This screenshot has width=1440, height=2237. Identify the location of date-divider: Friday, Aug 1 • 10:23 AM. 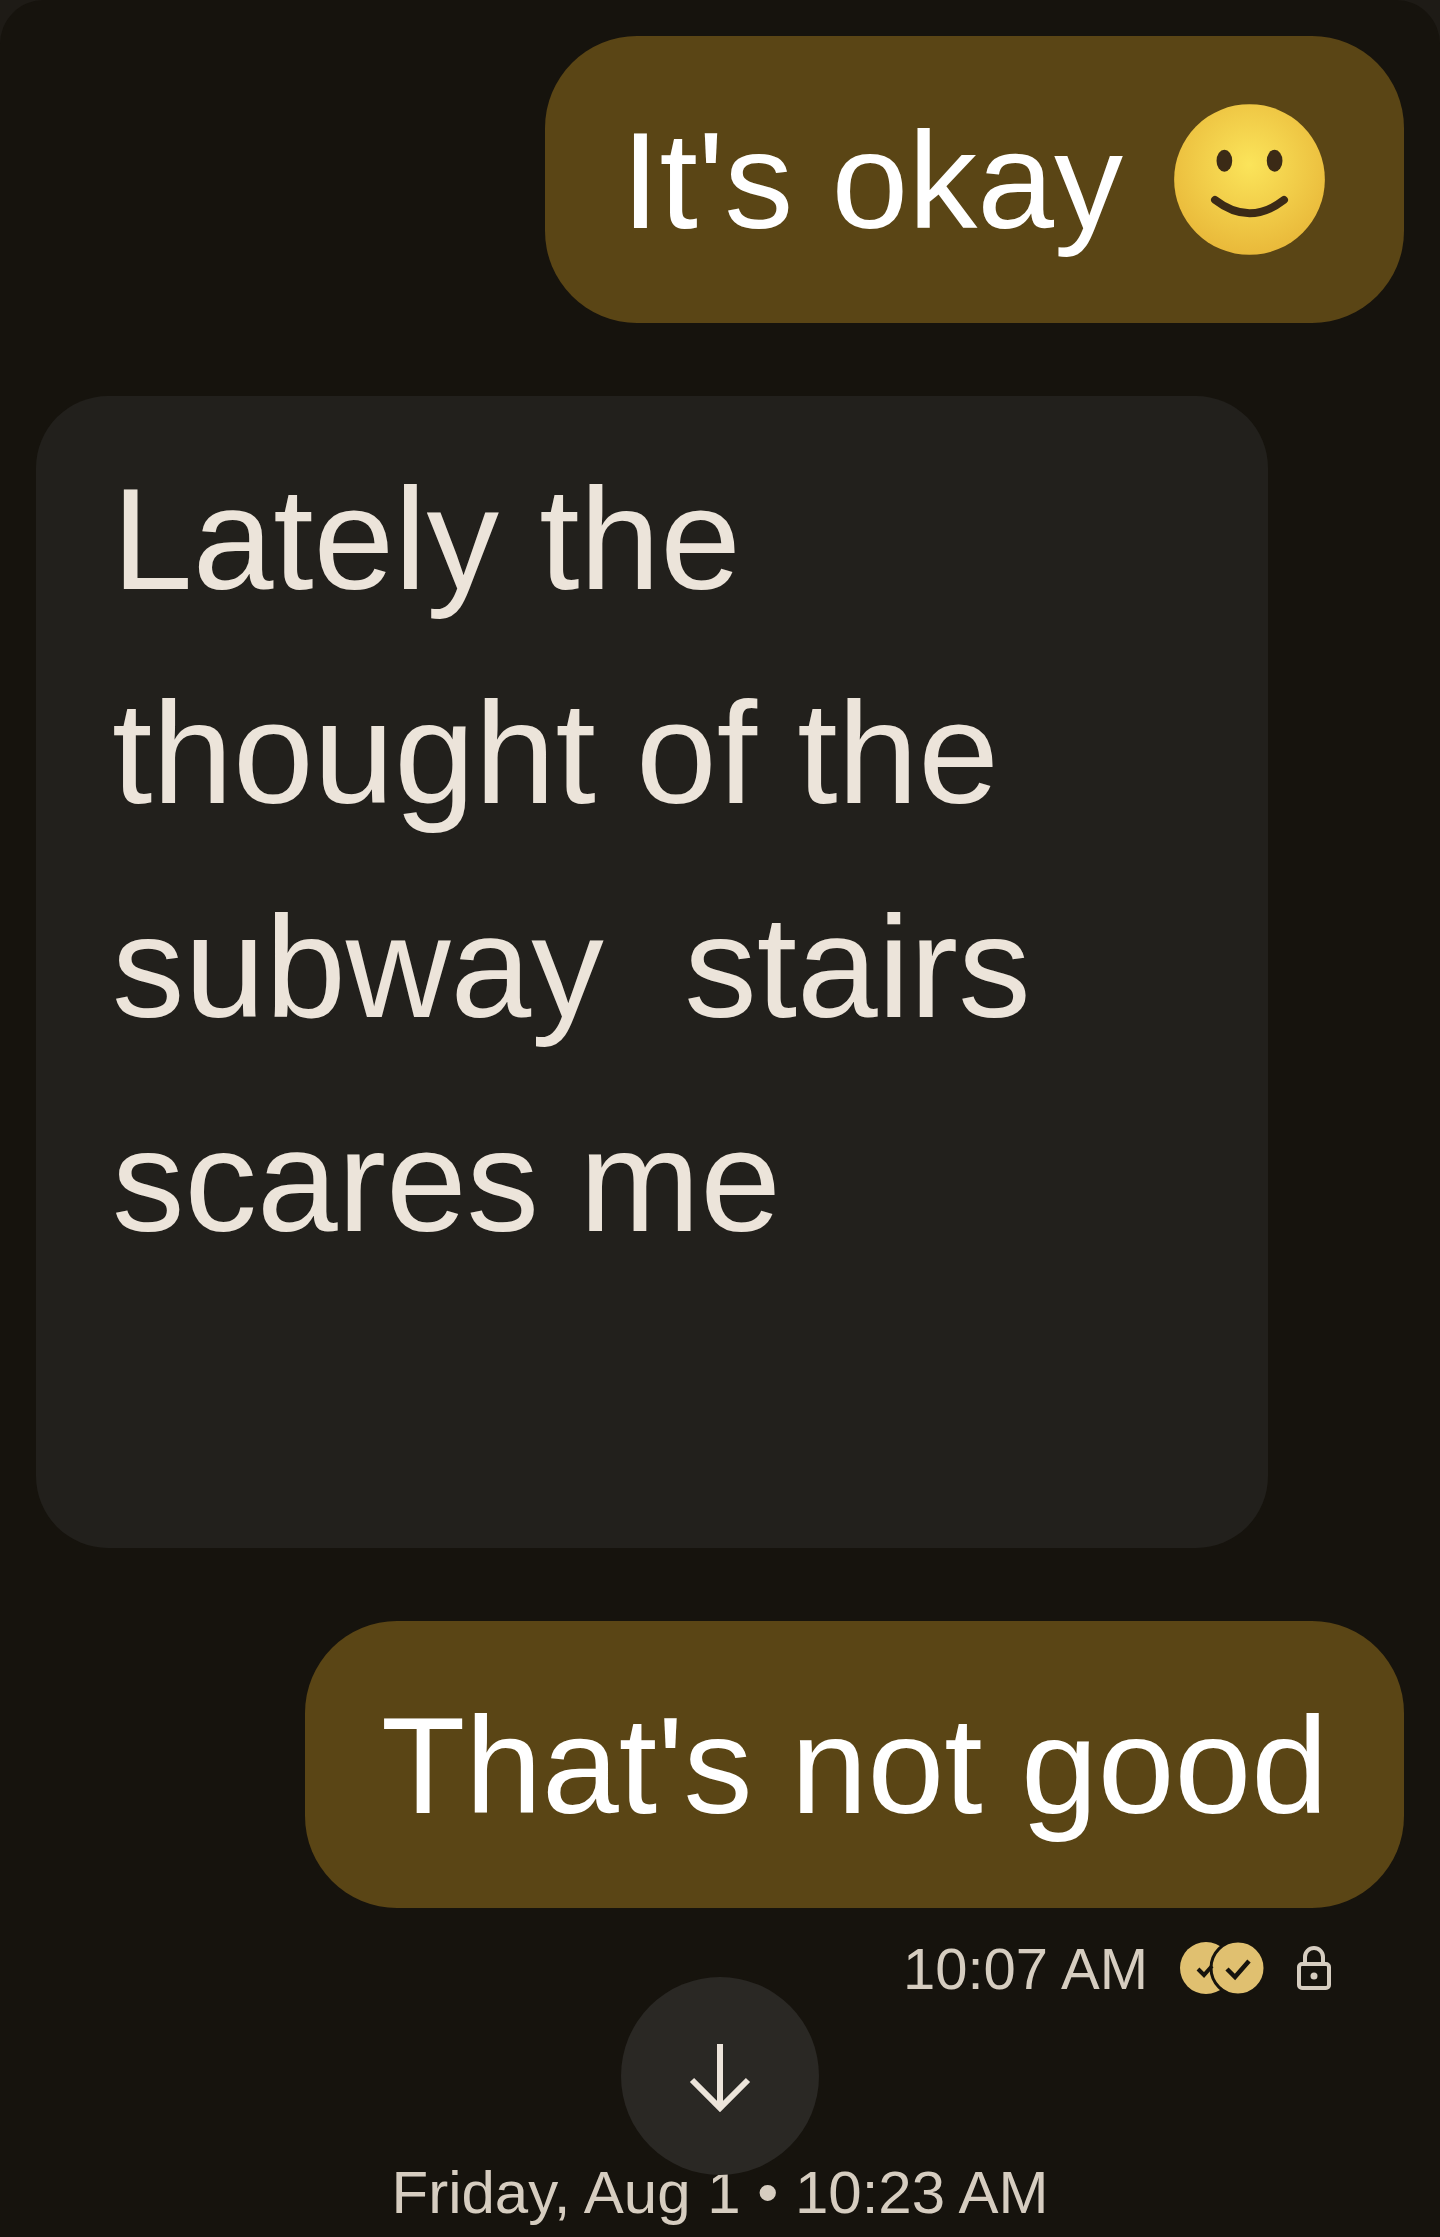
(720, 2193).